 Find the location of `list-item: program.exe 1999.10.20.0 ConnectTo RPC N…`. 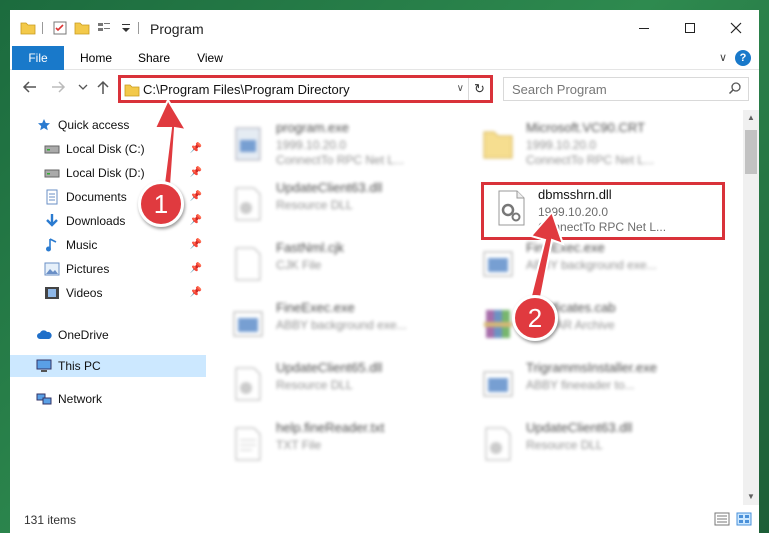

list-item: program.exe 1999.10.20.0 ConnectTo RPC N… is located at coordinates (336, 144).